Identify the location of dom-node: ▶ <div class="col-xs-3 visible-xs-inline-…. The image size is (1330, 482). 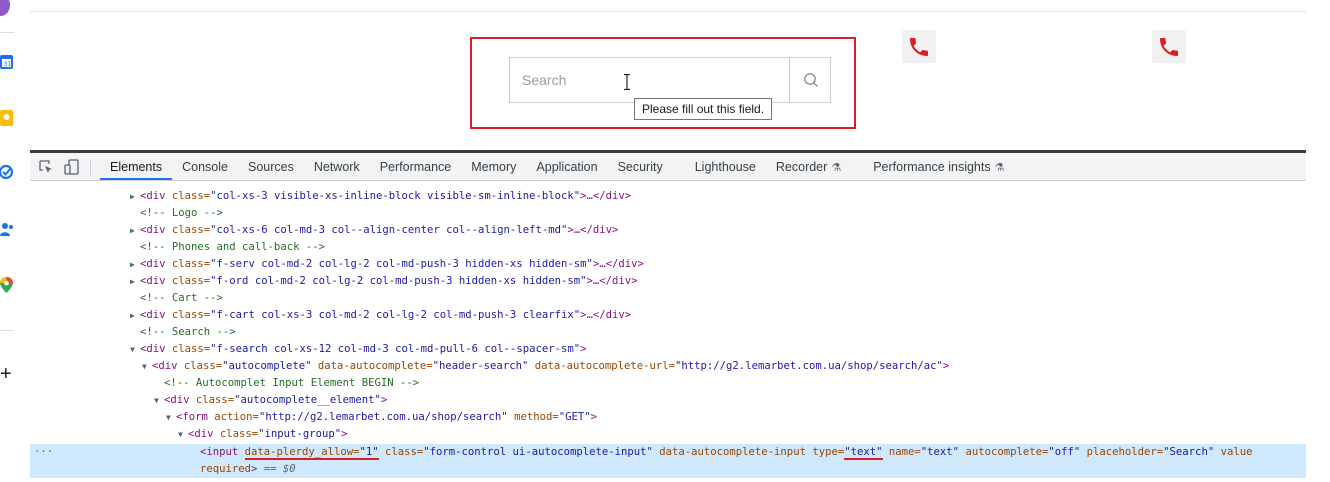
(668, 196).